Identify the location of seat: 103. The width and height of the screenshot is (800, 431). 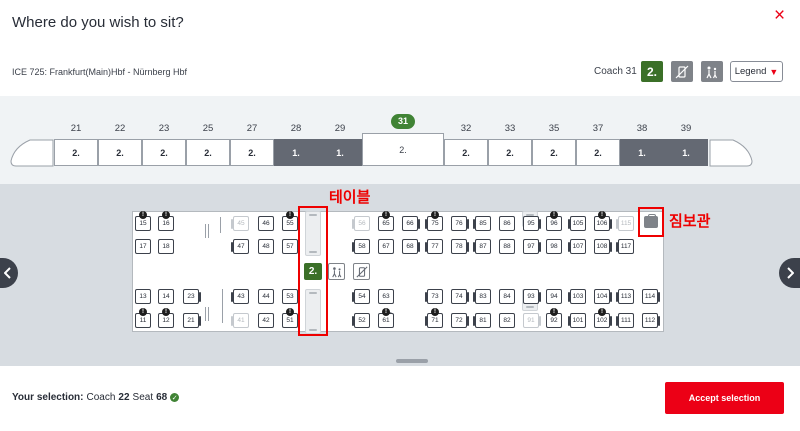
(577, 296).